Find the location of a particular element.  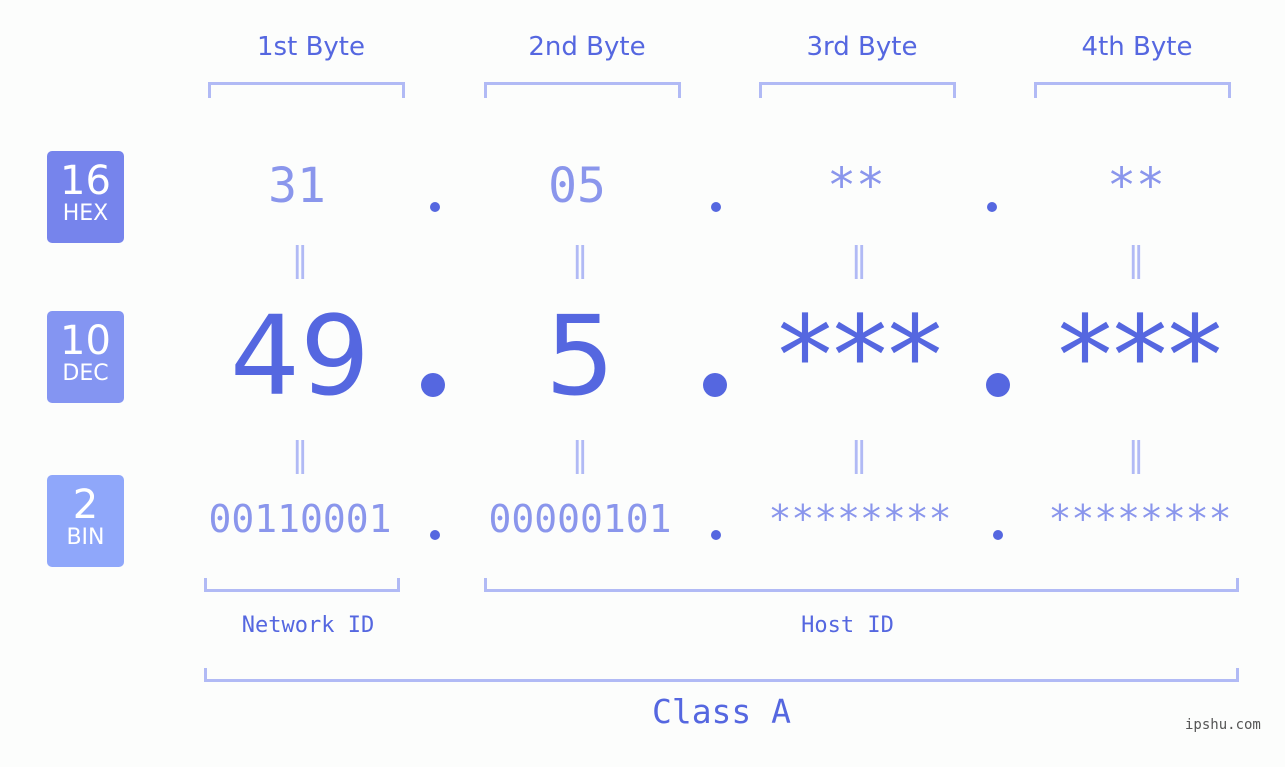

bin-badge: 2 BIN is located at coordinates (85, 521).